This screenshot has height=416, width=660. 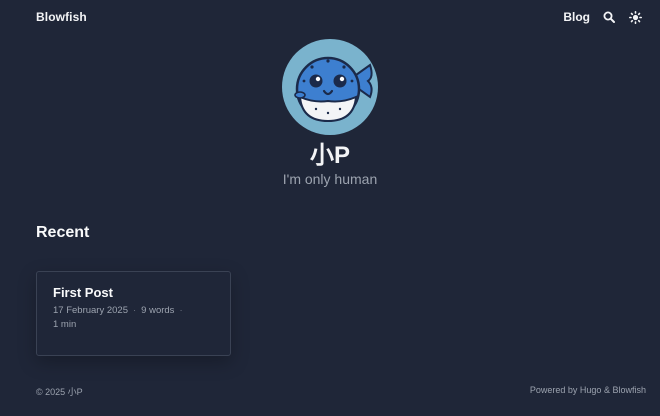 What do you see at coordinates (65, 324) in the screenshot?
I see `post-reading-time: 1 min` at bounding box center [65, 324].